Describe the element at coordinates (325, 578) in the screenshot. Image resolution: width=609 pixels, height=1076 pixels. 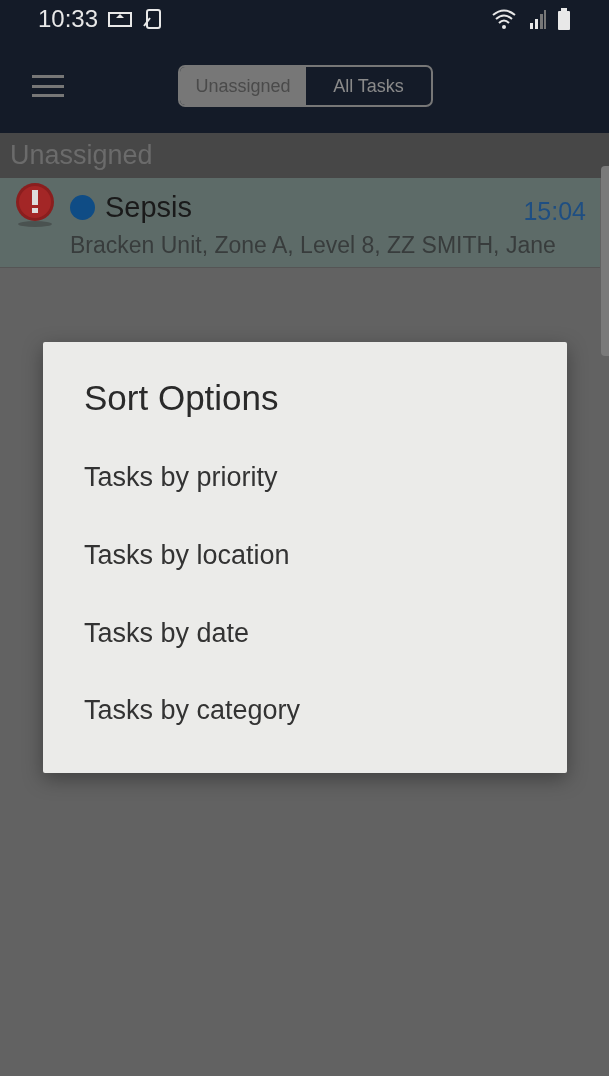
I see `sort-option: Tasks by location` at that location.